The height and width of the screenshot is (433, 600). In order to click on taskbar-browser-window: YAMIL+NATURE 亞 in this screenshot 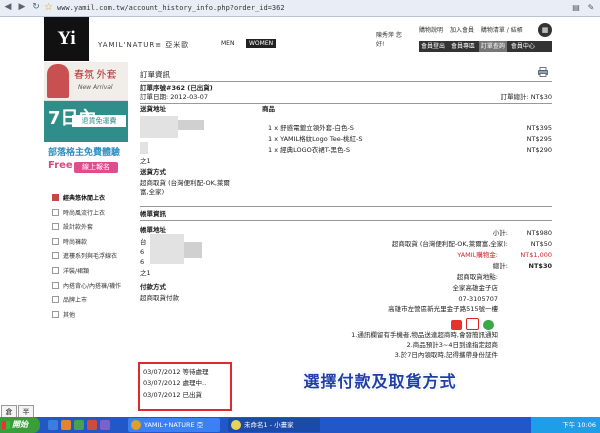, I will do `click(174, 425)`.